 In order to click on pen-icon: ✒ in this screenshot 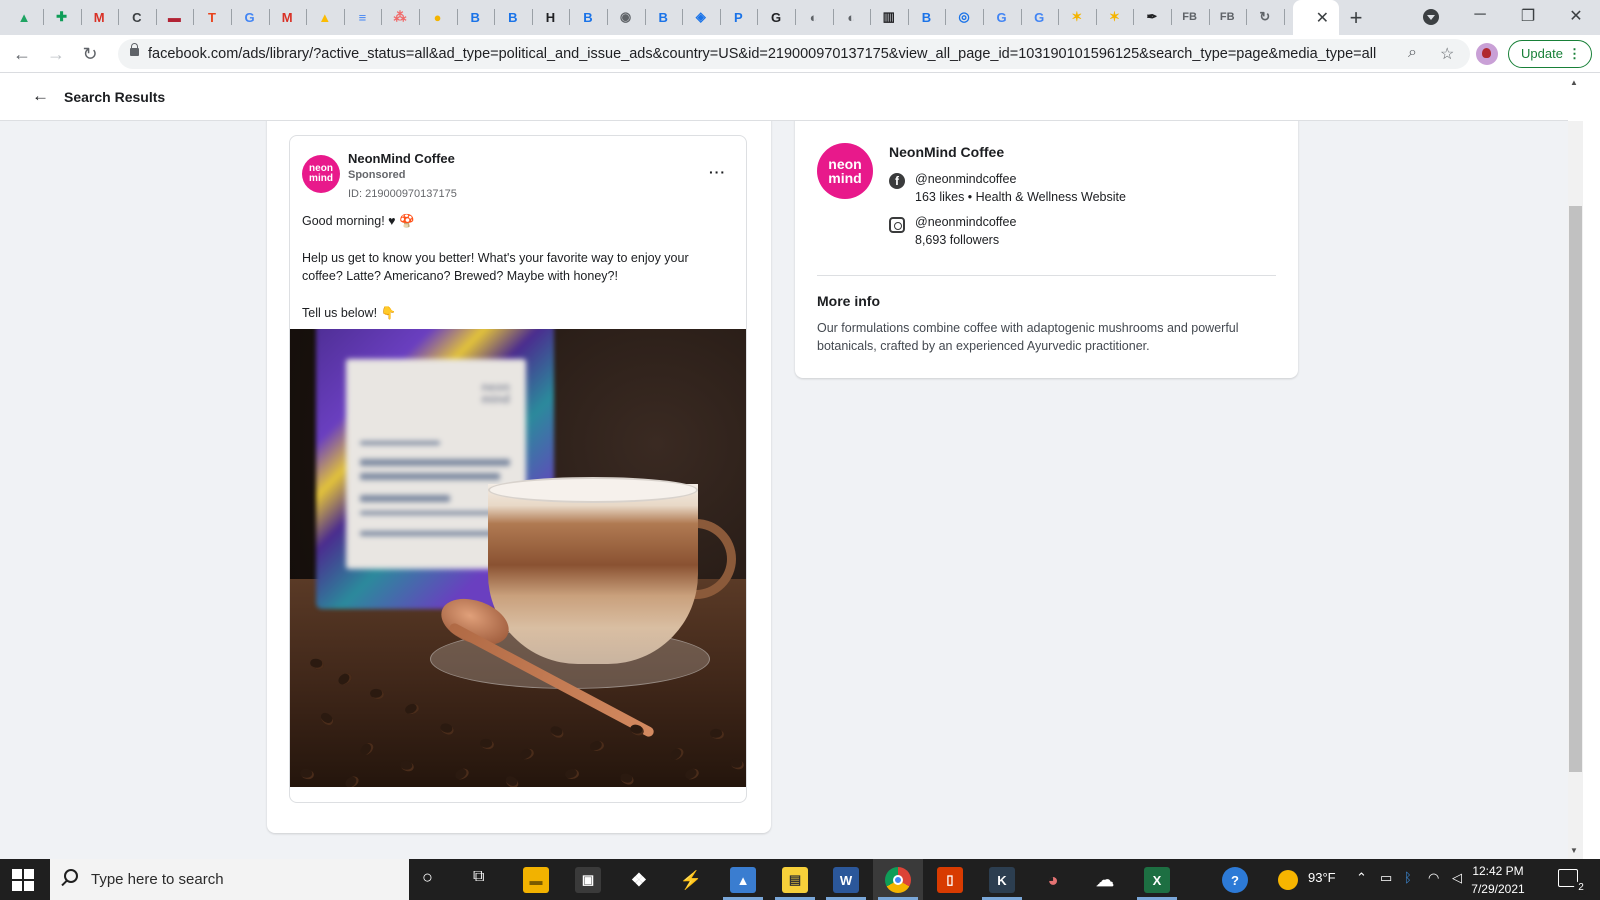, I will do `click(1152, 17)`.